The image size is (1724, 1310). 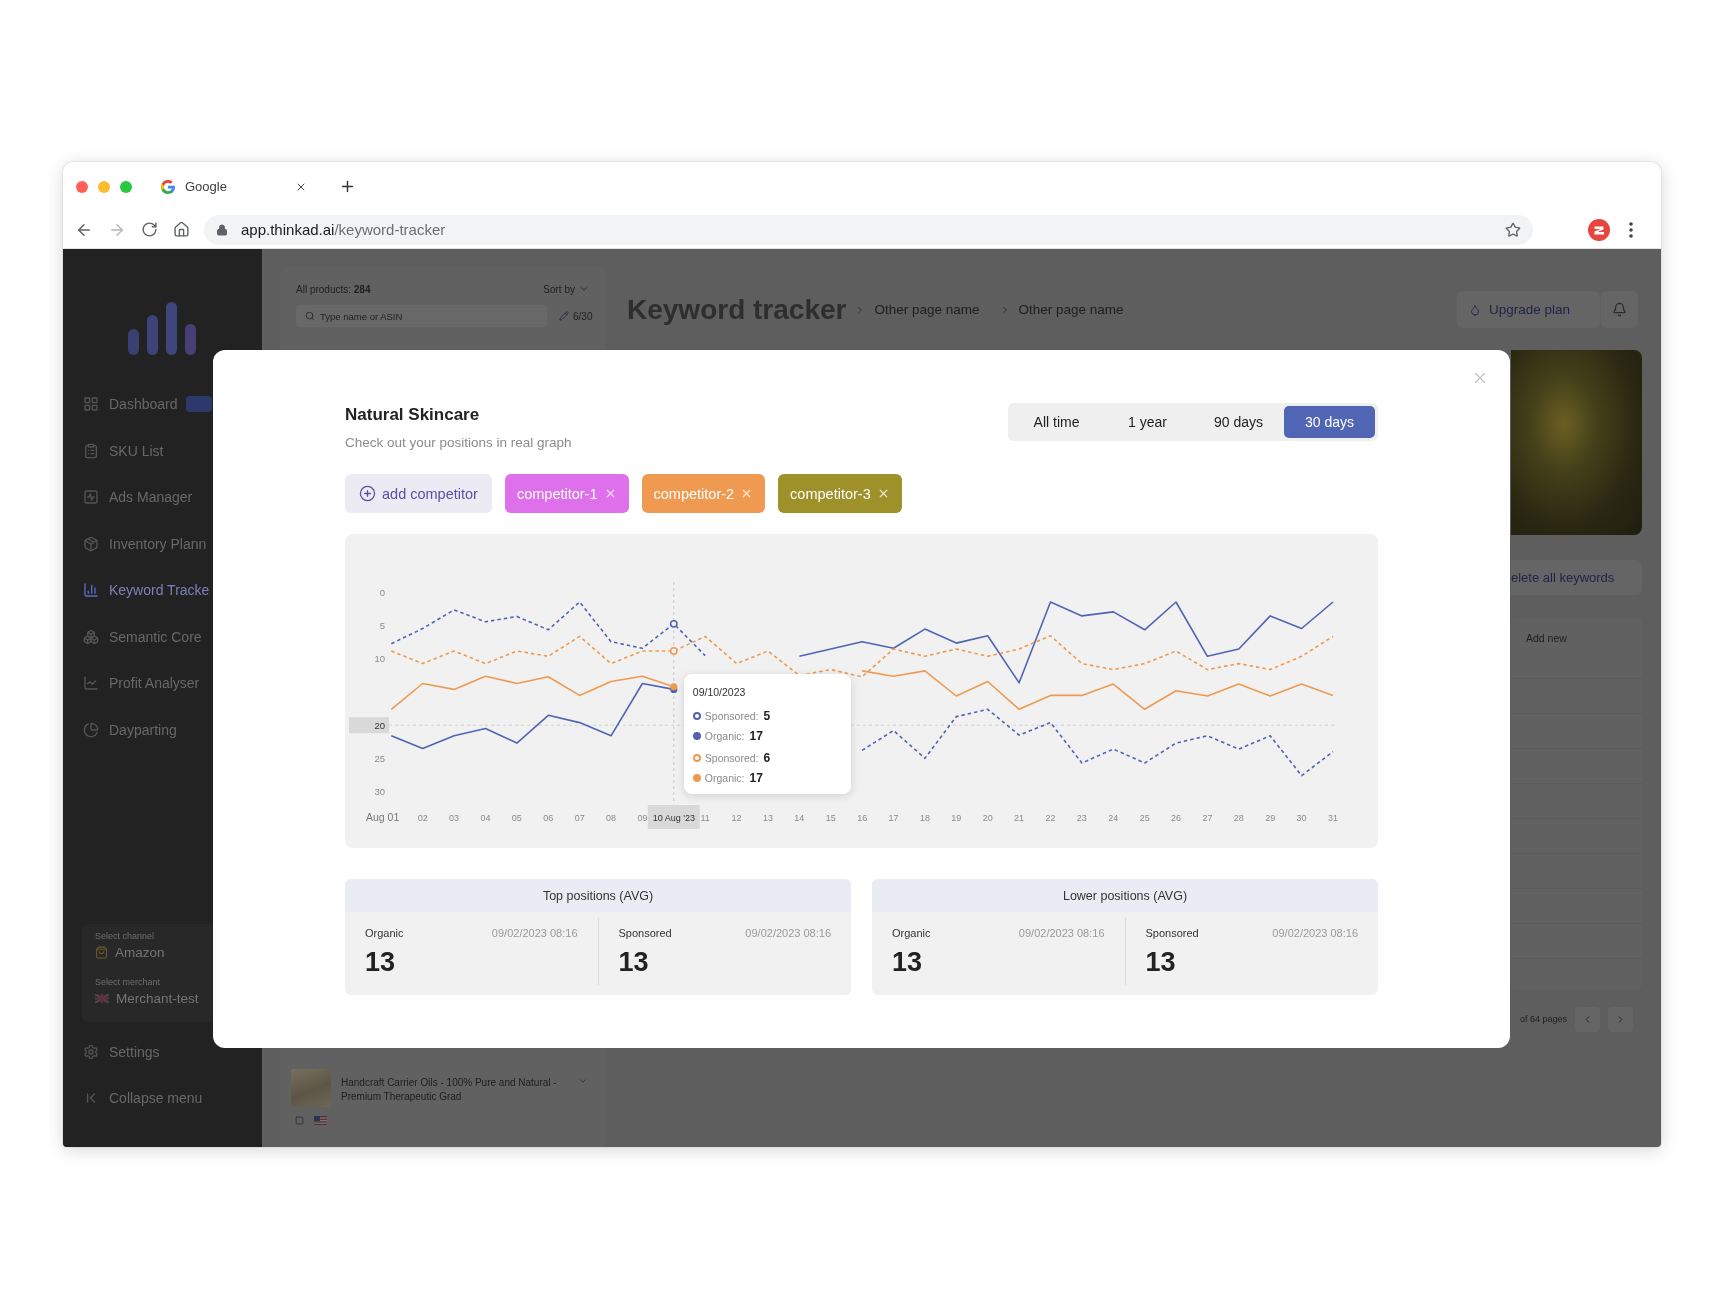 I want to click on x-axis-label: 08, so click(x=611, y=818).